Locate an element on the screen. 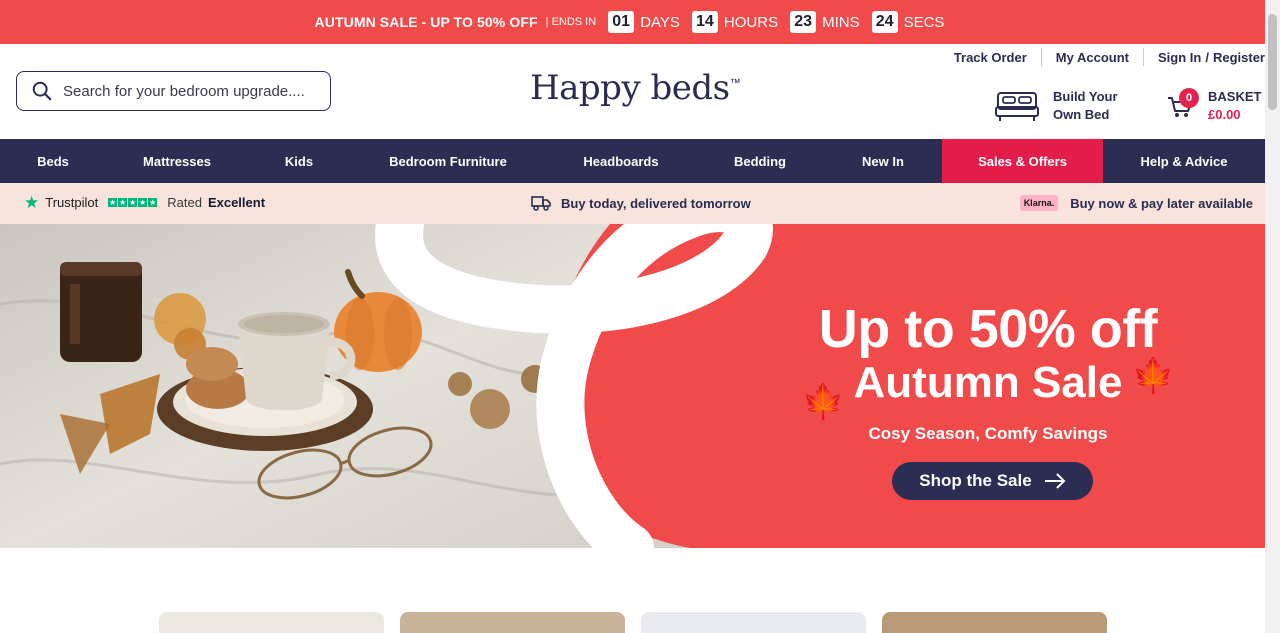  trustpilot-stars: ★ ★ ★ ★ ★ is located at coordinates (133, 202).